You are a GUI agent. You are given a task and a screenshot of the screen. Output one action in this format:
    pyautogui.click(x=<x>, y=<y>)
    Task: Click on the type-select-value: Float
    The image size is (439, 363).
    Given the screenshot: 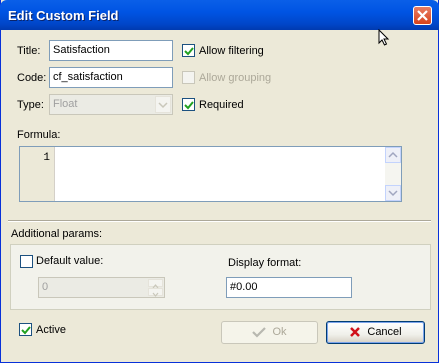 What is the action you would take?
    pyautogui.click(x=65, y=104)
    